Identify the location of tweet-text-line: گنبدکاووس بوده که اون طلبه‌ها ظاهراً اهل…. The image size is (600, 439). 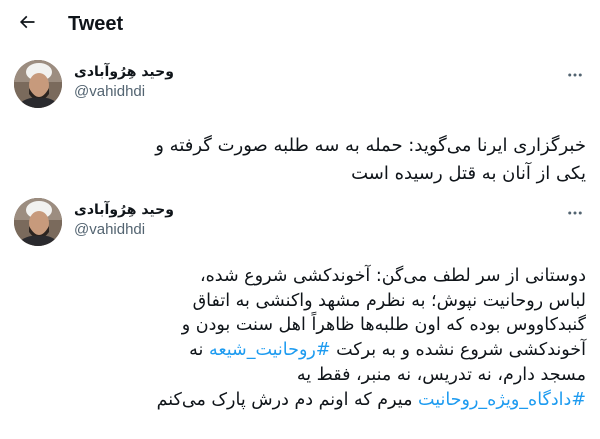
(383, 325).